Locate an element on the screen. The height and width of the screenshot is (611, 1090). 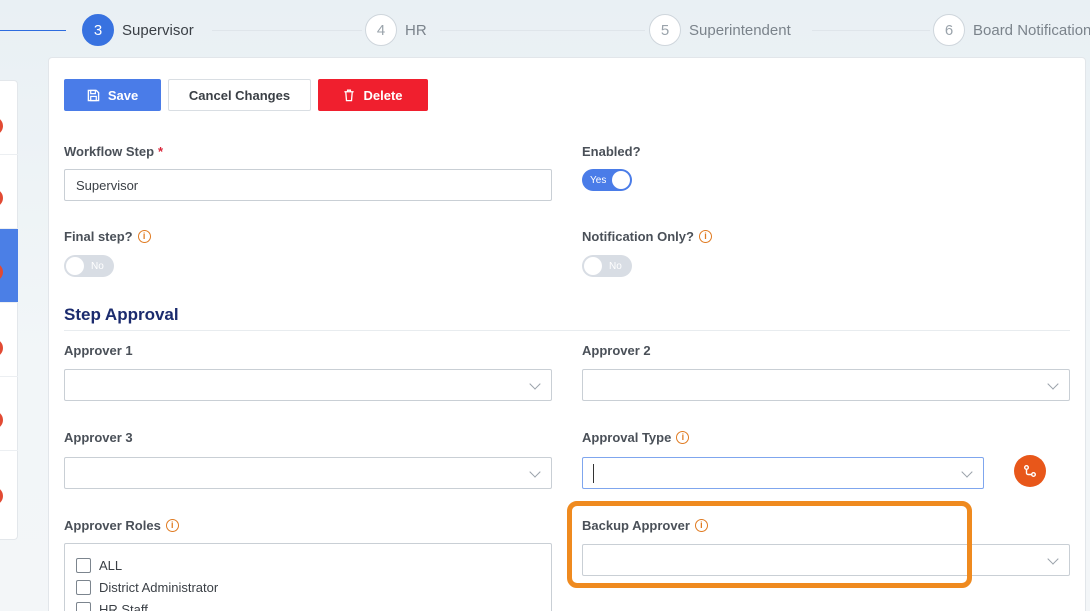
step-label: HR is located at coordinates (416, 30).